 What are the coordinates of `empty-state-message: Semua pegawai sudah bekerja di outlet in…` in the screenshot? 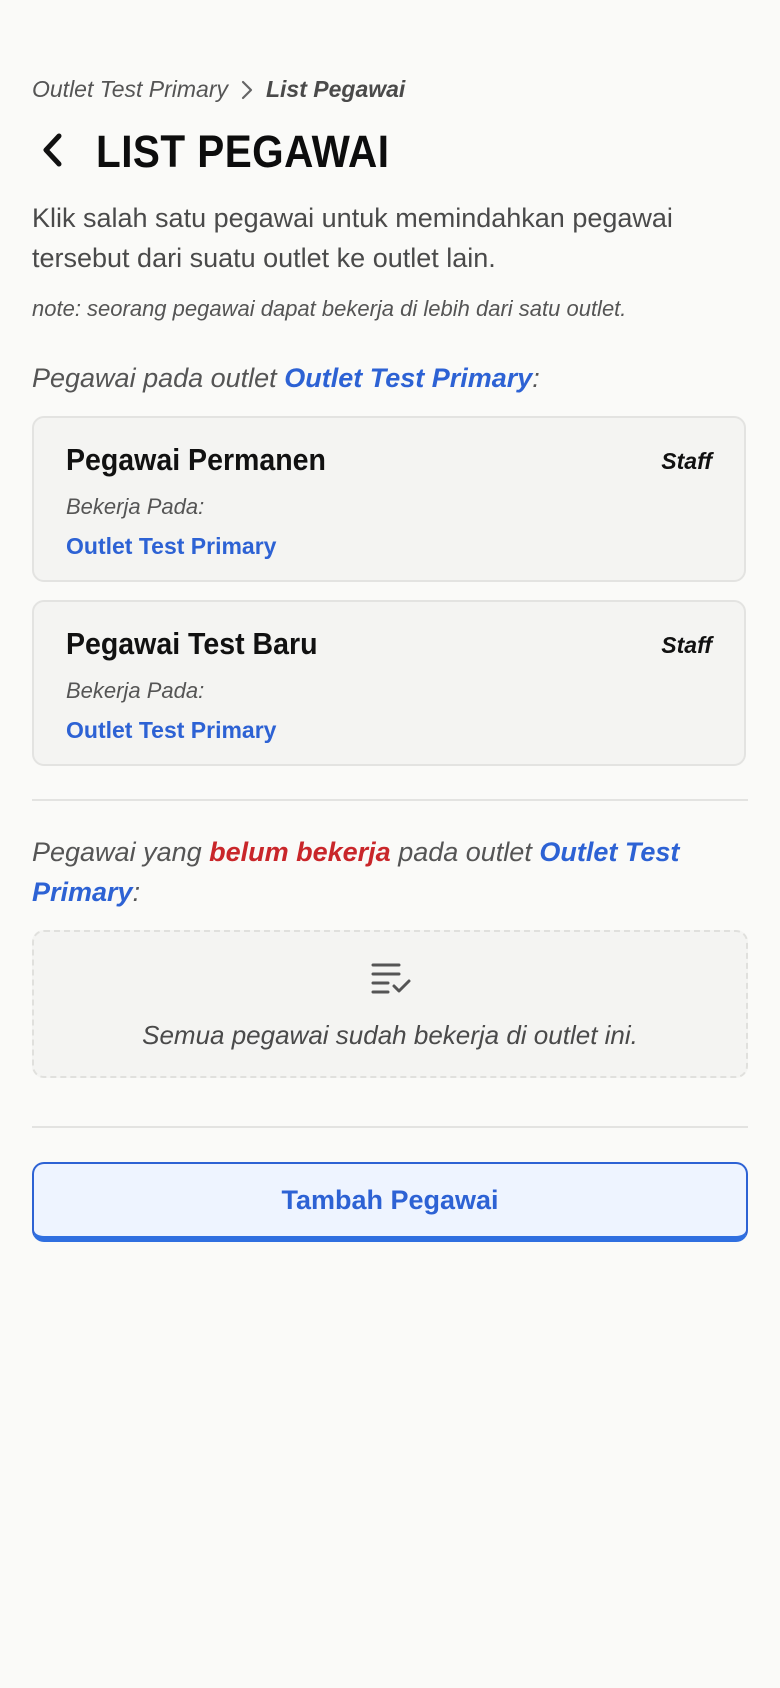 It's located at (390, 1035).